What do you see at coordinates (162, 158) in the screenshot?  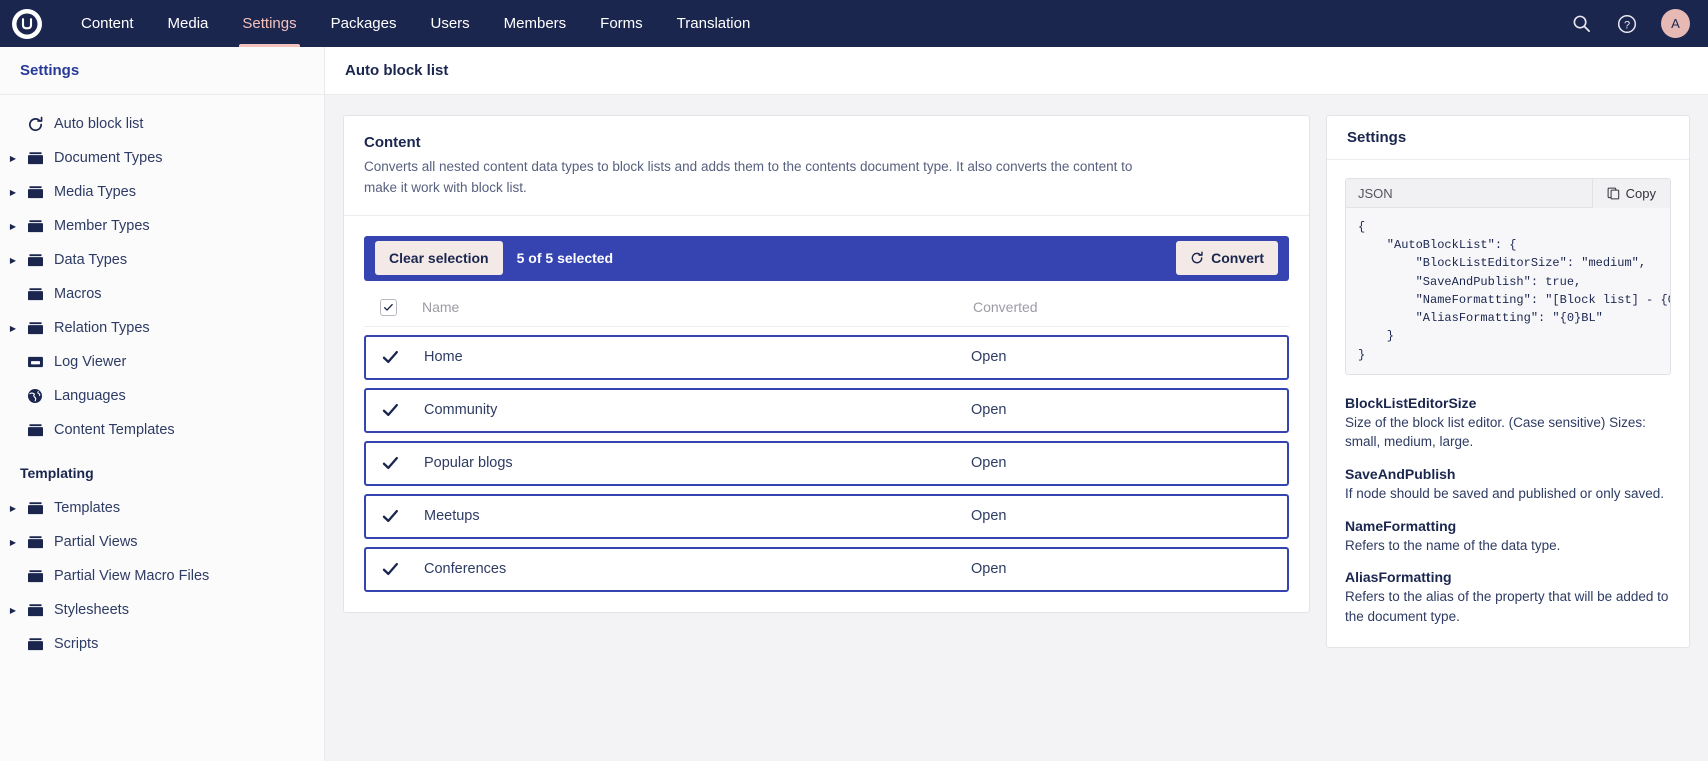 I see `sidebar-item-document-types: ▶ Document Types` at bounding box center [162, 158].